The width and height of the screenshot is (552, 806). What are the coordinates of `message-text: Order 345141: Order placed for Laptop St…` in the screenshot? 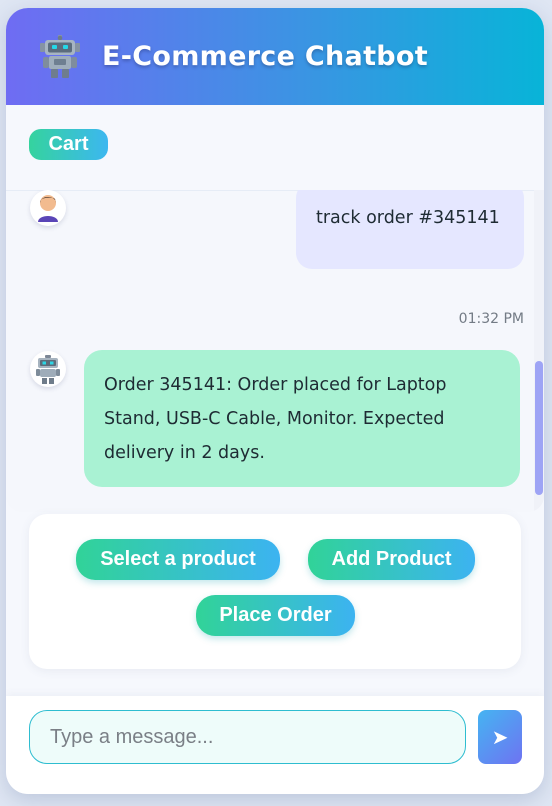 It's located at (275, 419).